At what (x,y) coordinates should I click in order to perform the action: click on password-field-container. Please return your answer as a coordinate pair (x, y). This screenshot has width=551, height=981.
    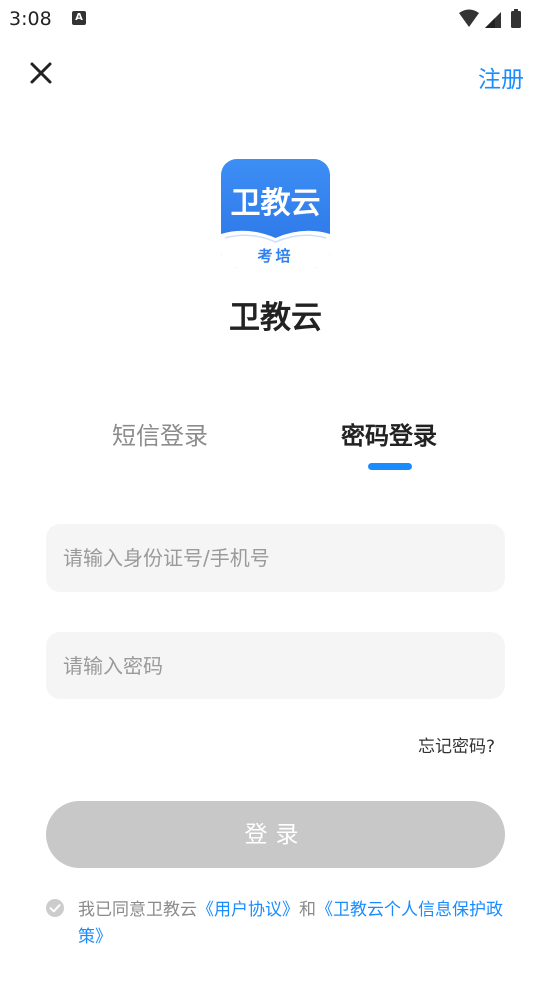
    Looking at the image, I should click on (275, 665).